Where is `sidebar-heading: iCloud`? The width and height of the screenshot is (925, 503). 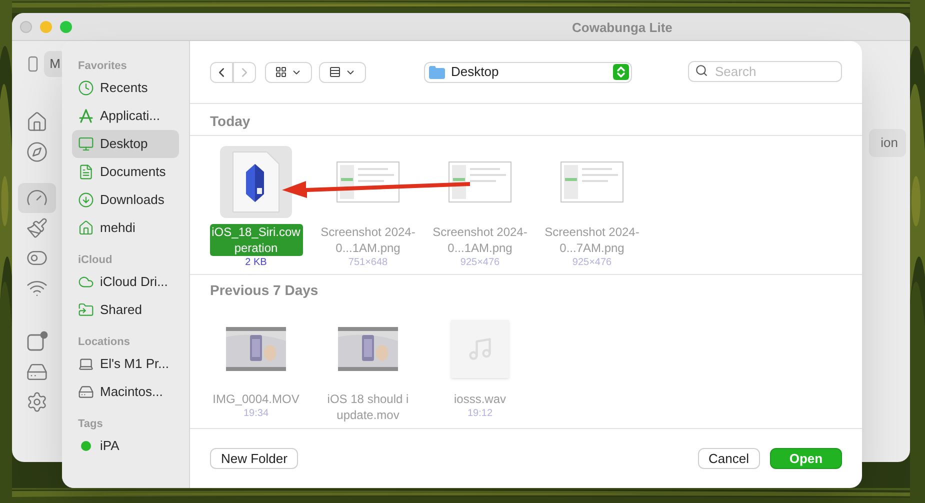 sidebar-heading: iCloud is located at coordinates (95, 260).